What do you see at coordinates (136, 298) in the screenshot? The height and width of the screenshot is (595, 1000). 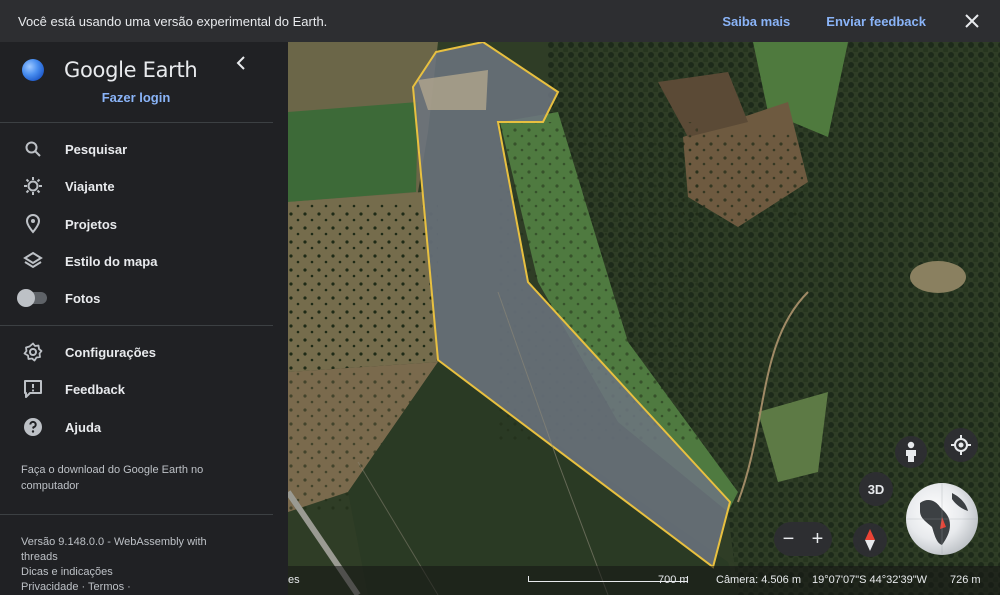 I see `nav-photos: Fotos` at bounding box center [136, 298].